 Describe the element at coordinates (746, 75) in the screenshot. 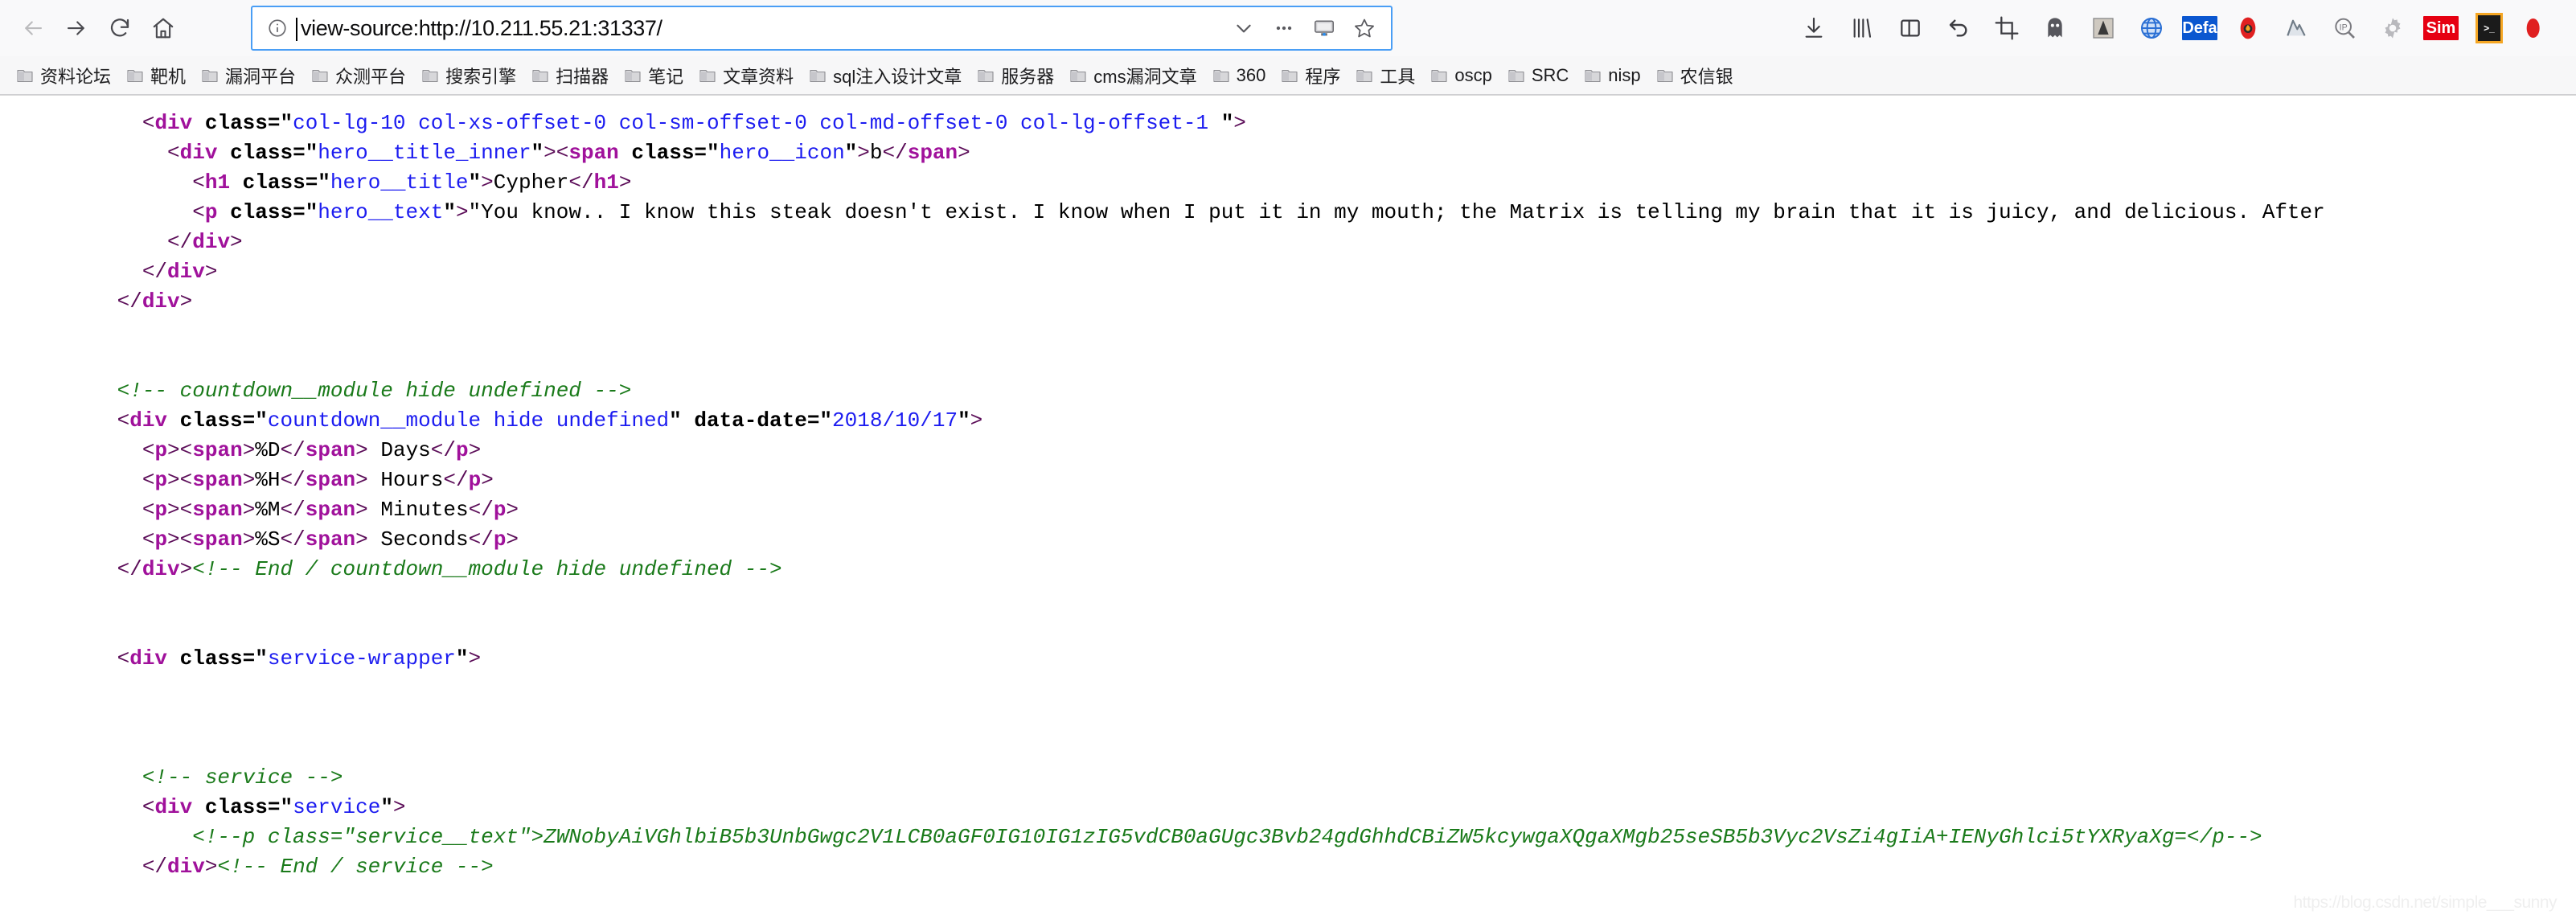

I see `bookmark-item: 文章资料` at that location.